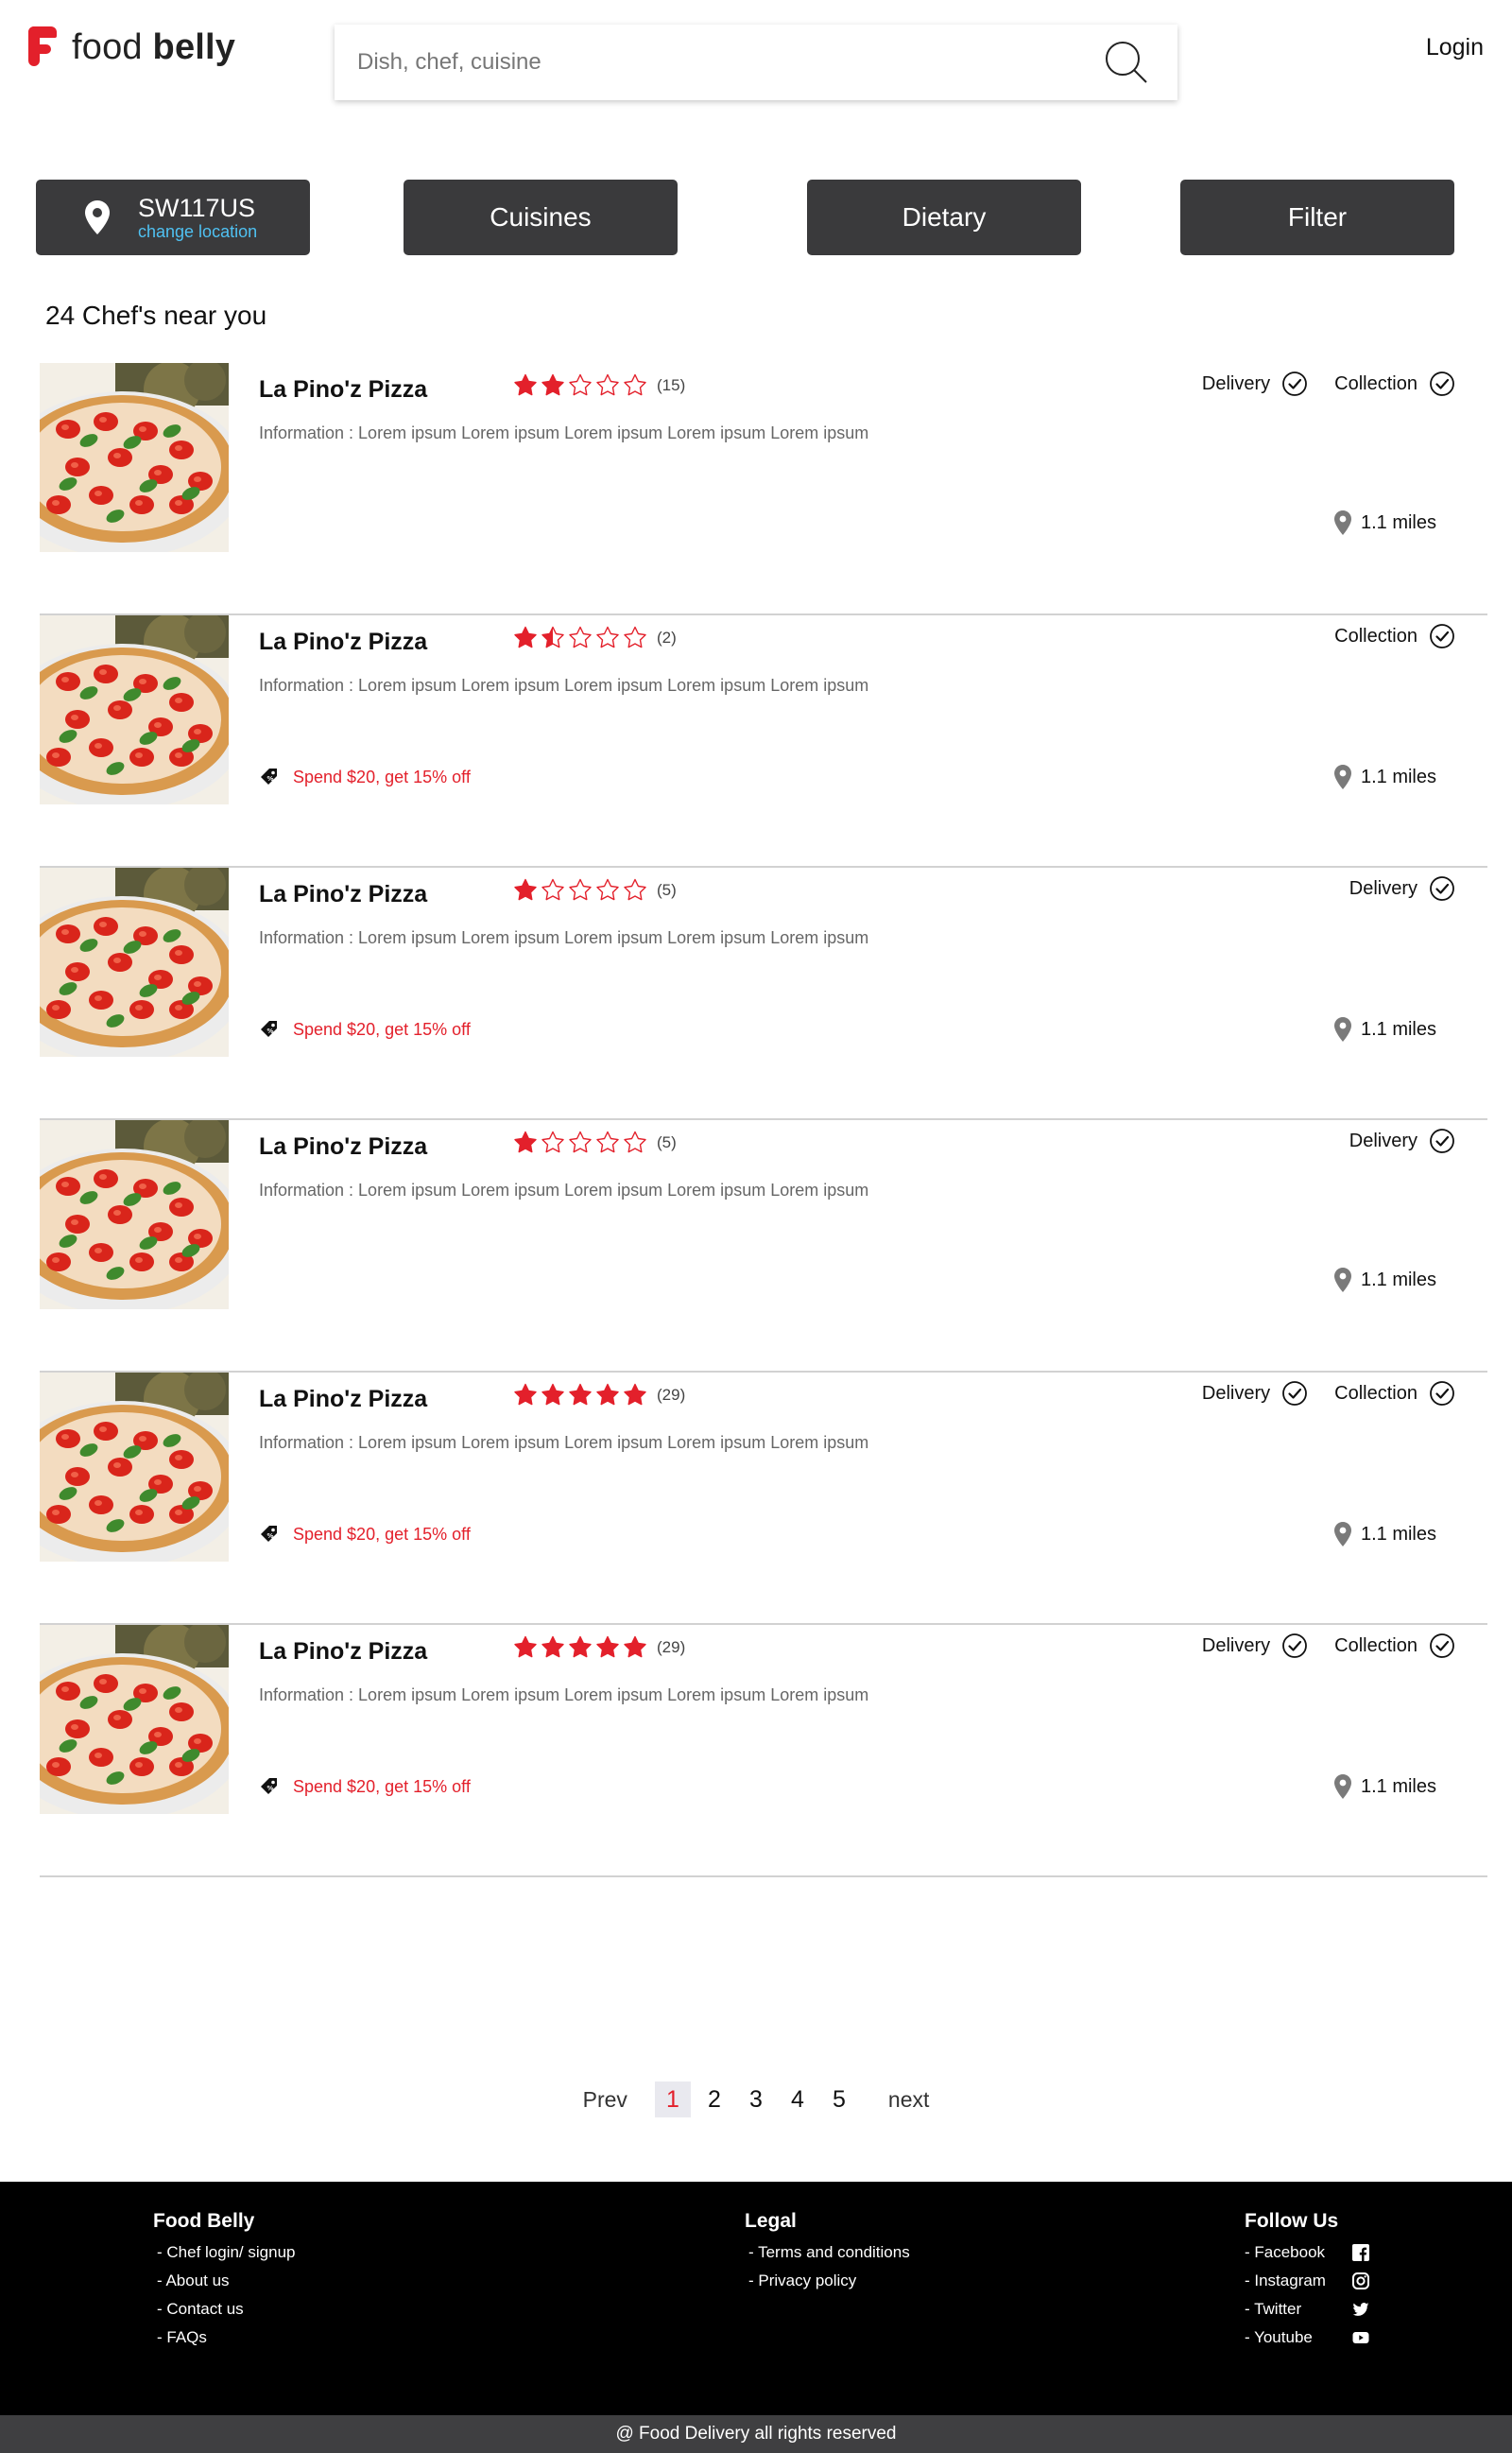  Describe the element at coordinates (594, 638) in the screenshot. I see `rating-stars: (2)` at that location.